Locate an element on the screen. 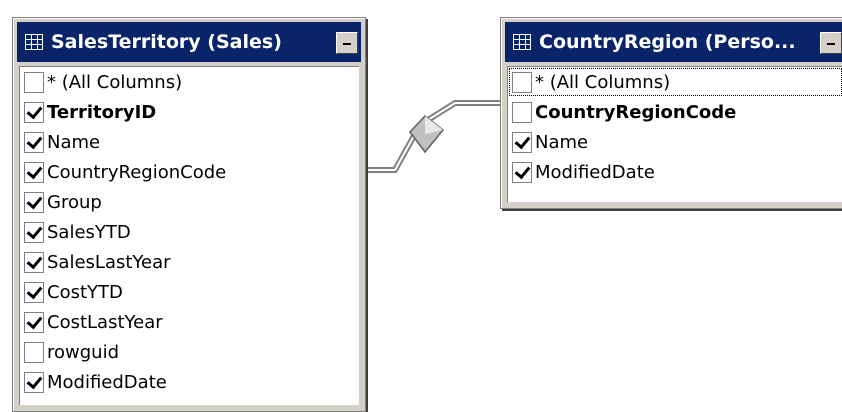 The image size is (842, 412). join-diamond-icon is located at coordinates (427, 134).